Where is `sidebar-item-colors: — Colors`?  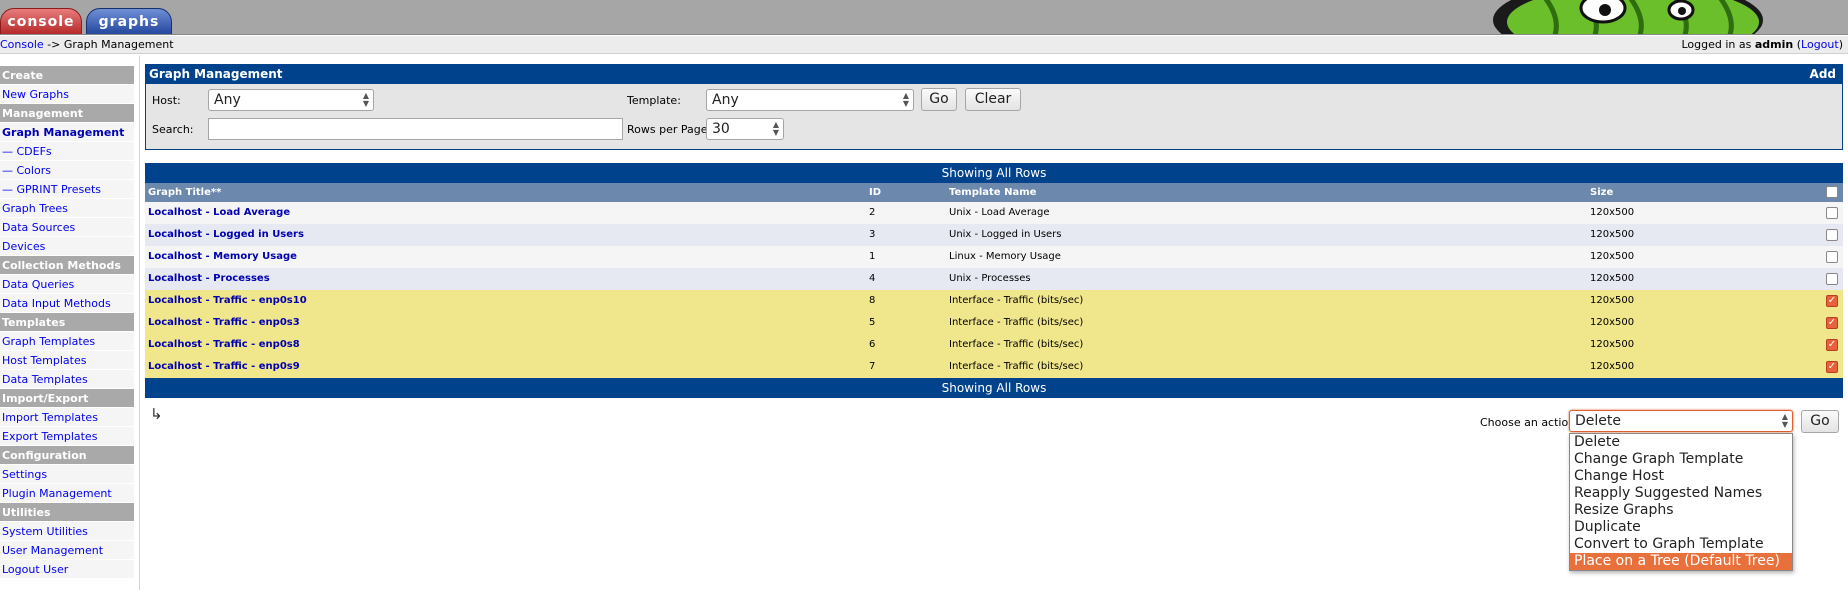
sidebar-item-colors: — Colors is located at coordinates (67, 170).